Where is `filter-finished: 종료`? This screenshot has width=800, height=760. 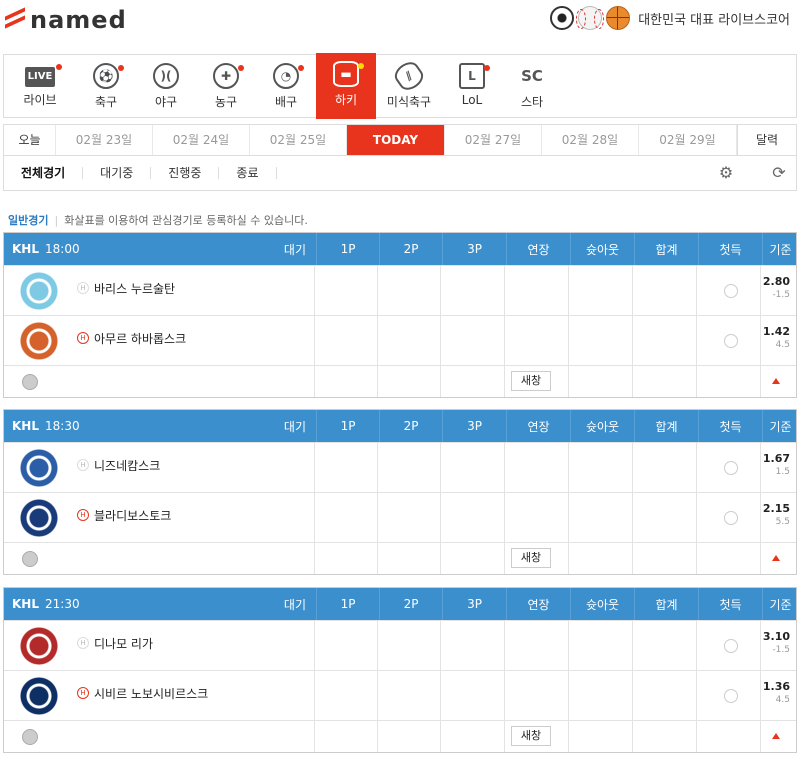 filter-finished: 종료 is located at coordinates (248, 173).